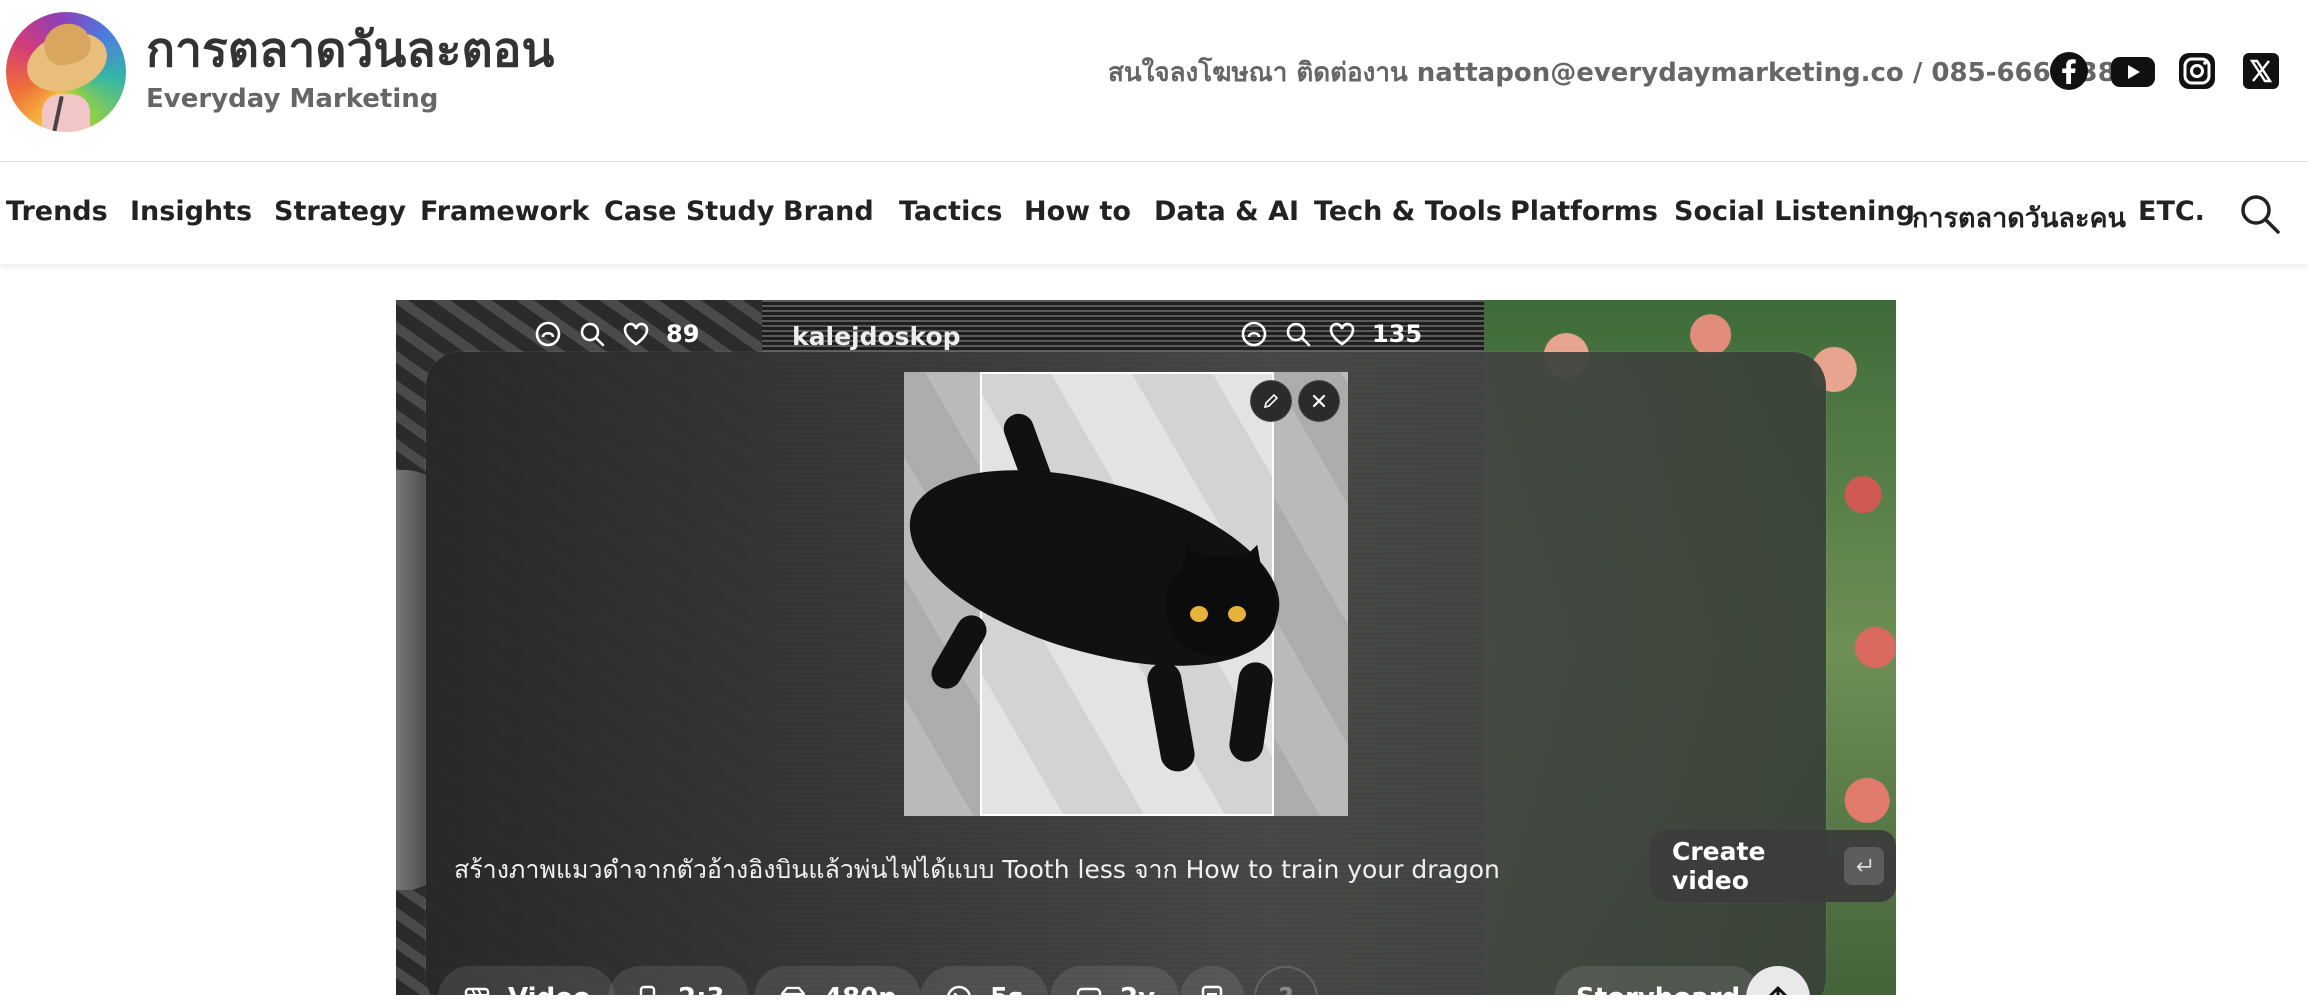 Image resolution: width=2308 pixels, height=1006 pixels. What do you see at coordinates (1237, 614) in the screenshot?
I see `cat-eye-right` at bounding box center [1237, 614].